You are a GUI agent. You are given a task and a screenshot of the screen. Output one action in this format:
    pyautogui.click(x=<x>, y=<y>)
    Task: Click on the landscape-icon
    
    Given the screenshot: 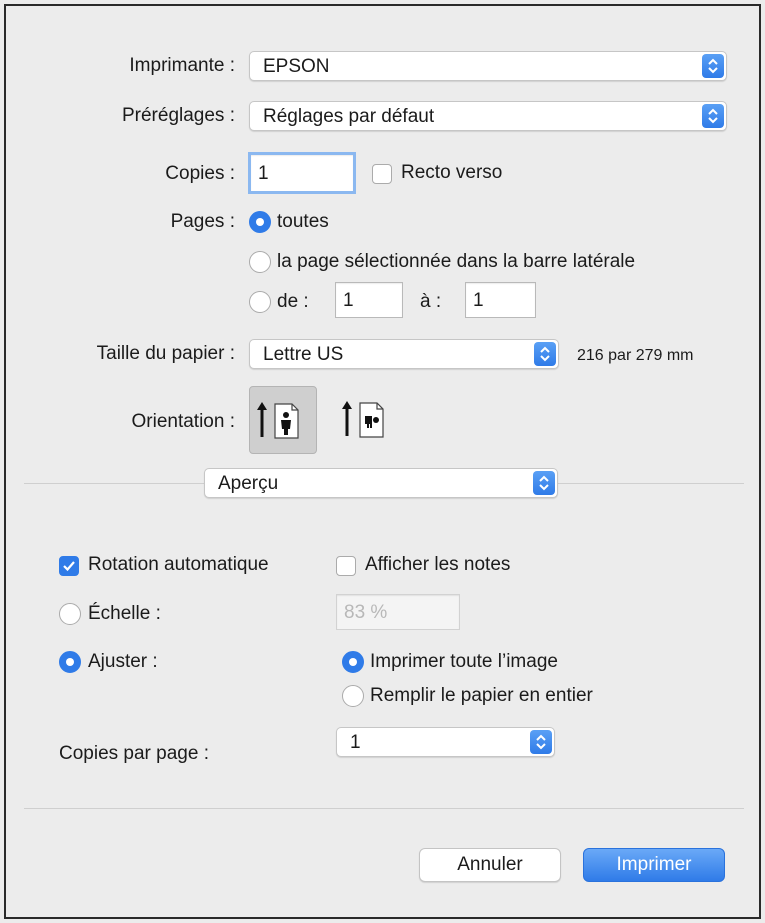 What is the action you would take?
    pyautogui.click(x=363, y=419)
    